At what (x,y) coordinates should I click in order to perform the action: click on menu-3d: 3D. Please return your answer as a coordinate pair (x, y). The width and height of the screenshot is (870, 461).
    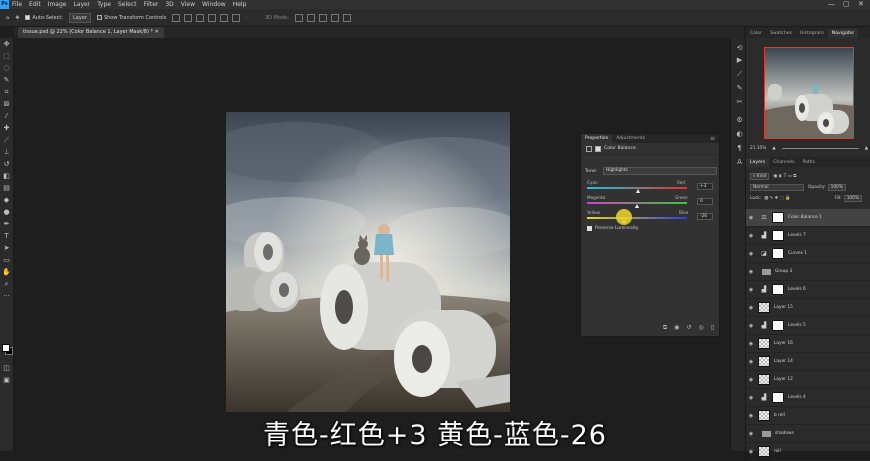
    Looking at the image, I should click on (169, 4).